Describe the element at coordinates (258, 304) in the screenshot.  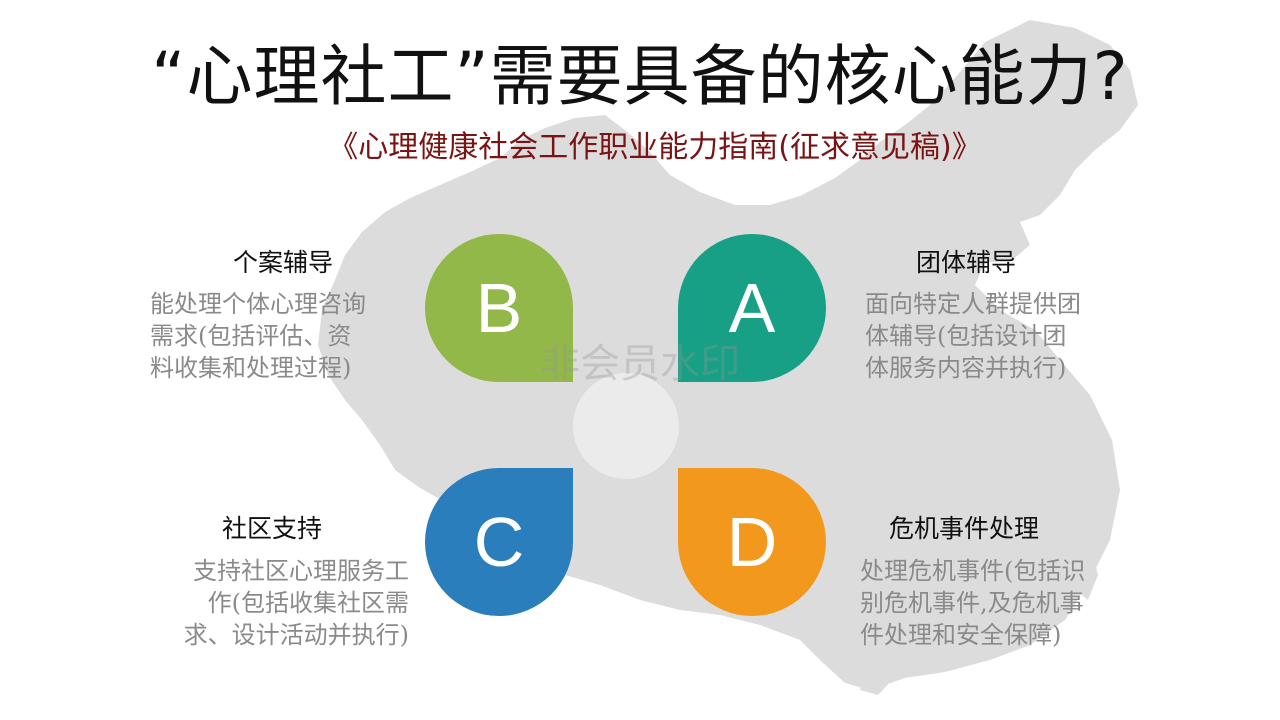
I see `desc-line: 能处理个体心理咨询` at that location.